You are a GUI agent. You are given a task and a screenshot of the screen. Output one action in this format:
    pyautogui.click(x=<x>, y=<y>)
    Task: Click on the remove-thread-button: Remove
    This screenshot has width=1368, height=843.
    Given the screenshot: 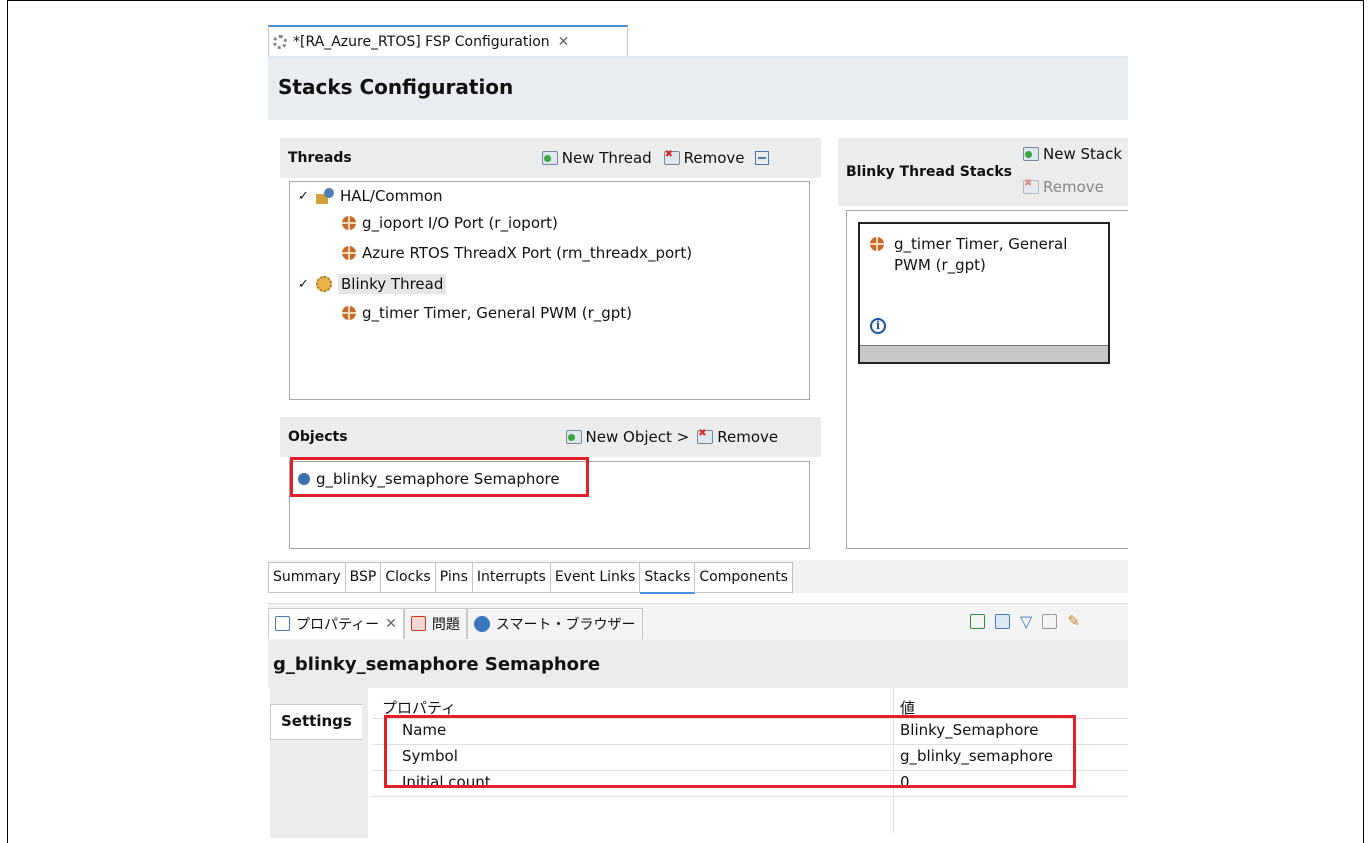 What is the action you would take?
    pyautogui.click(x=704, y=158)
    